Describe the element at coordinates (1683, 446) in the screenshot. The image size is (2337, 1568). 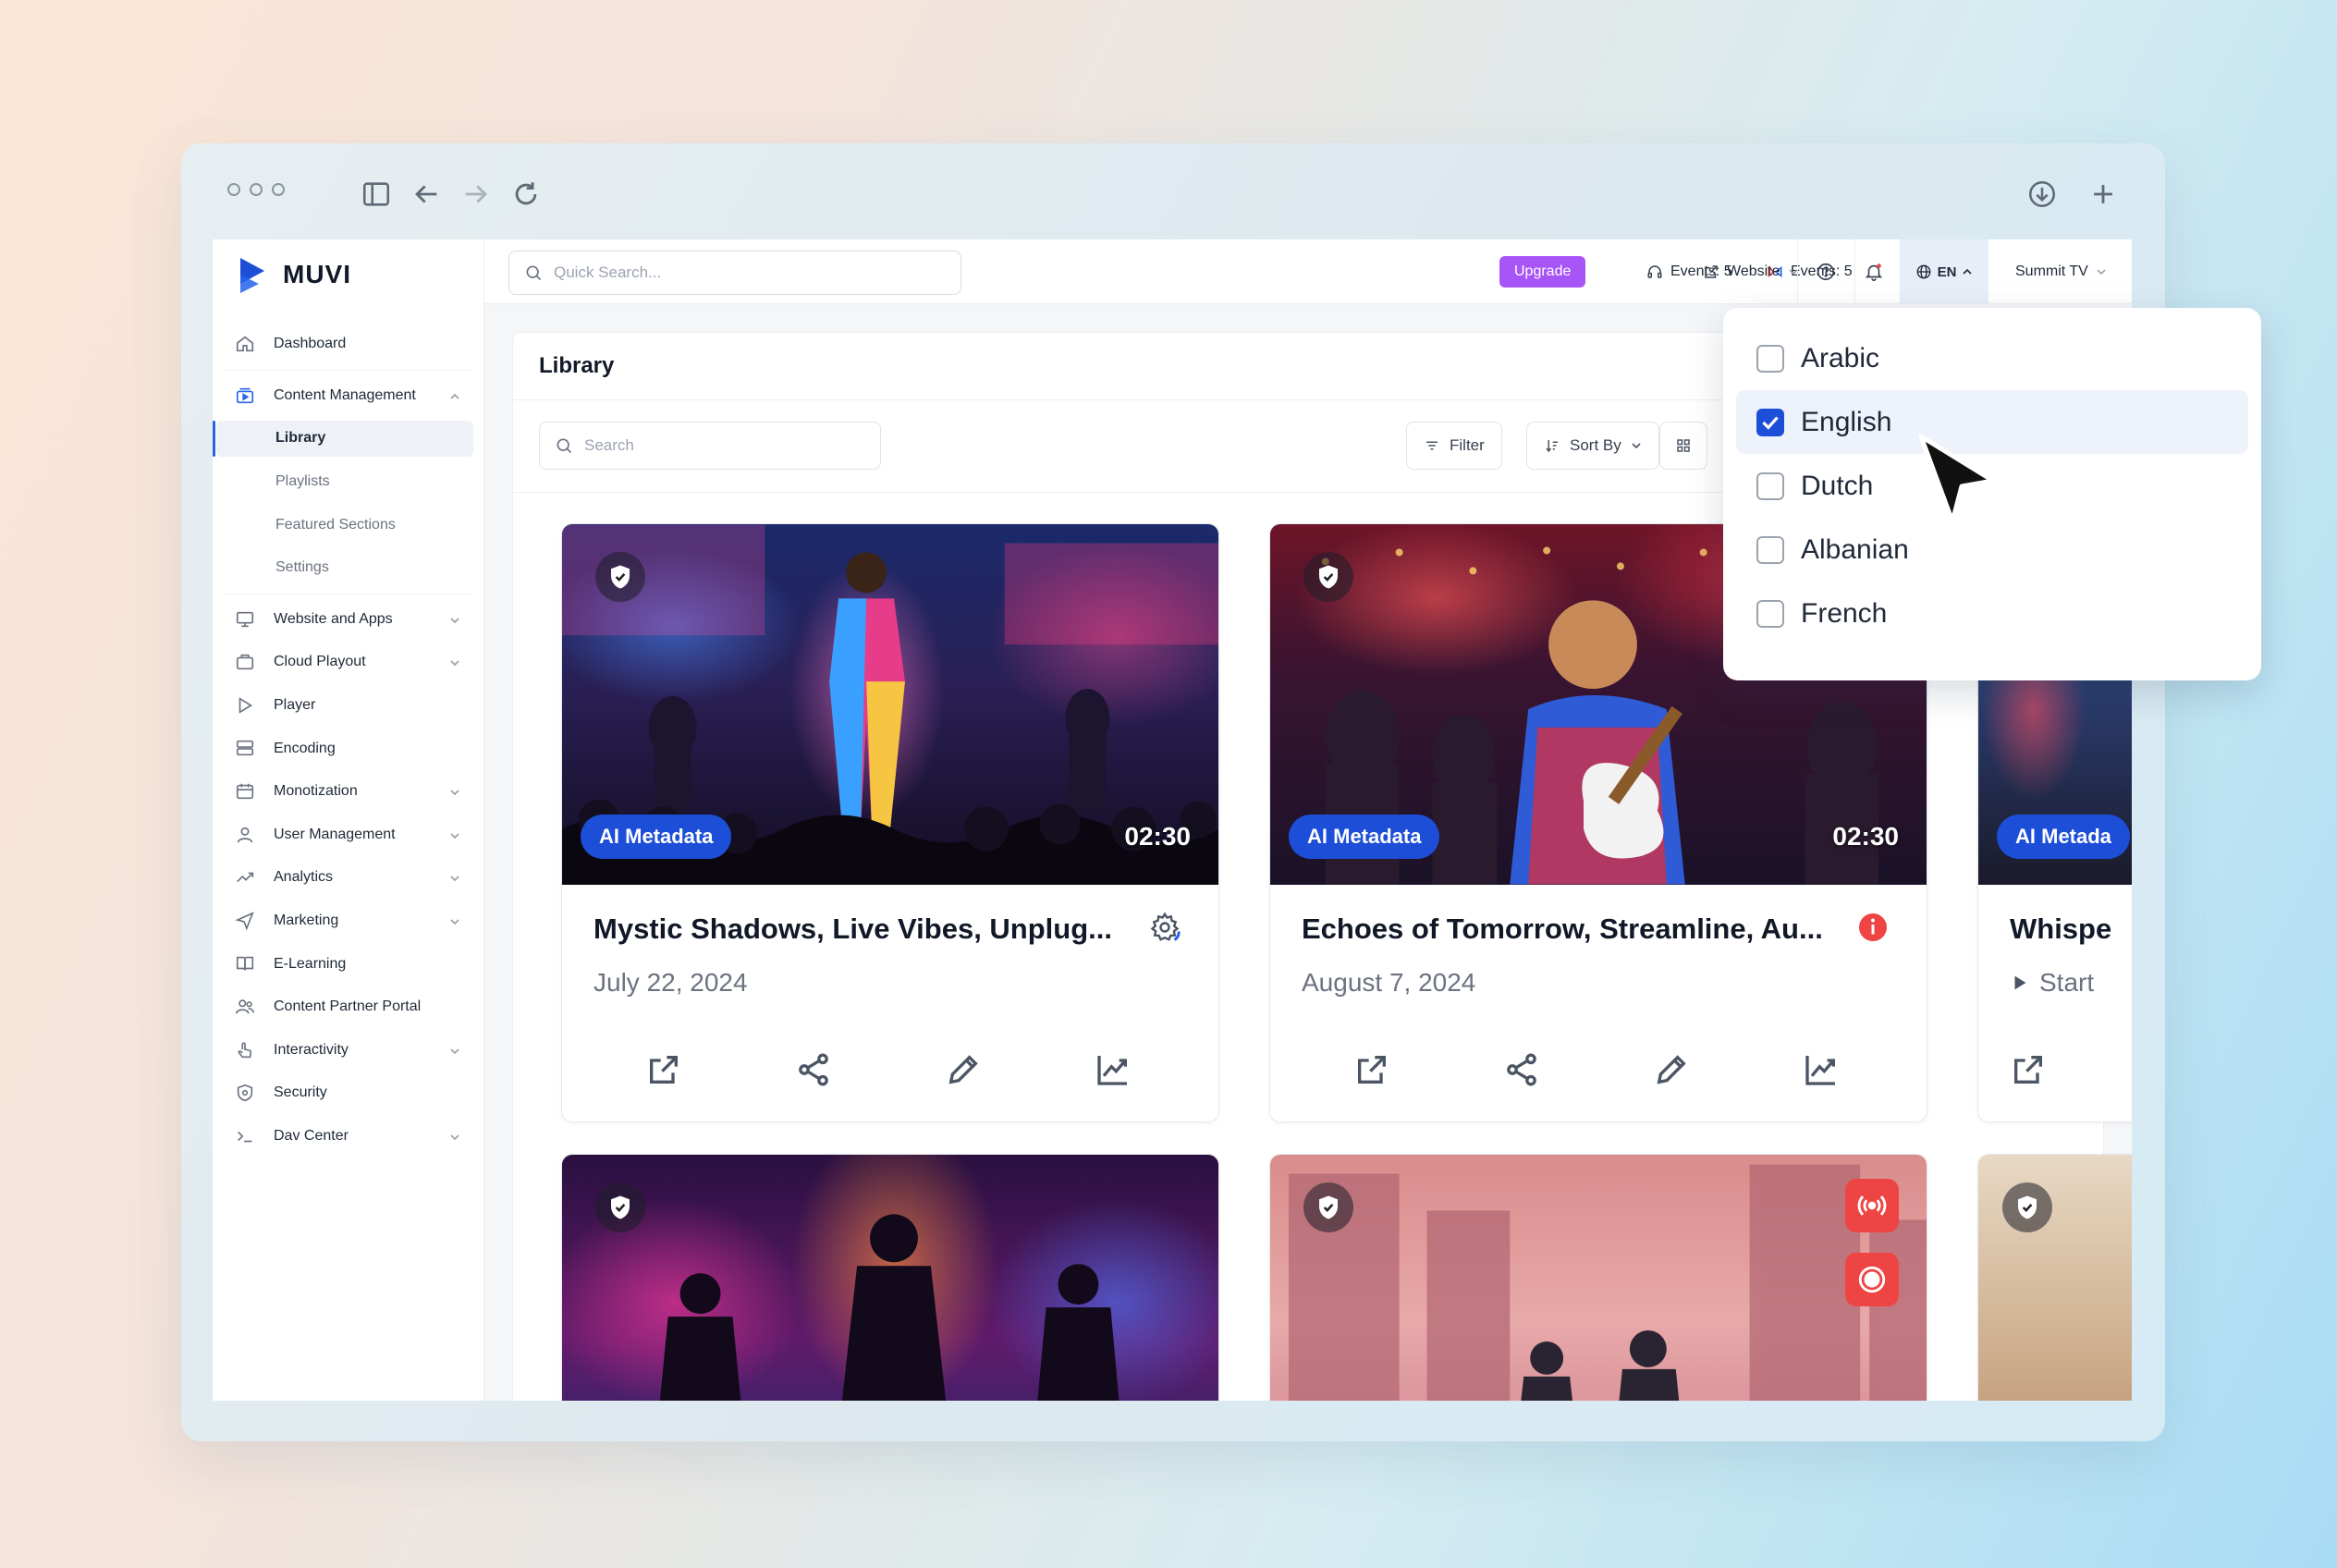
I see `grid-view-button` at that location.